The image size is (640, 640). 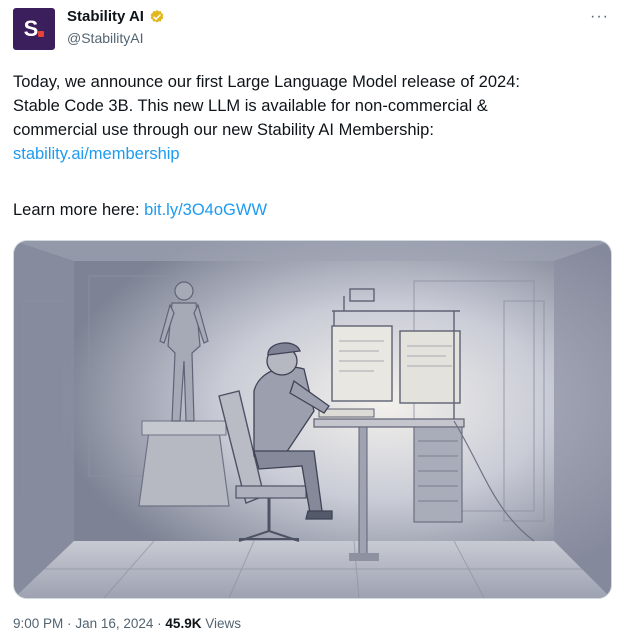 What do you see at coordinates (223, 623) in the screenshot?
I see `views-label: Views` at bounding box center [223, 623].